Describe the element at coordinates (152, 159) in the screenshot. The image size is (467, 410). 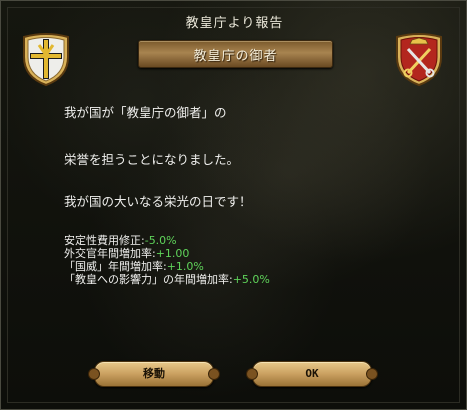
I see `message-line-2: 栄誉を担うことになりました。` at that location.